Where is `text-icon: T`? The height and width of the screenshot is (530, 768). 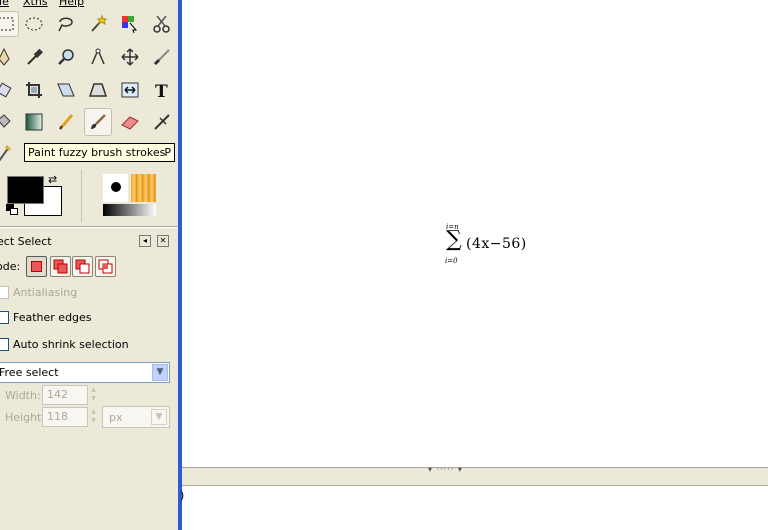 text-icon: T is located at coordinates (162, 90).